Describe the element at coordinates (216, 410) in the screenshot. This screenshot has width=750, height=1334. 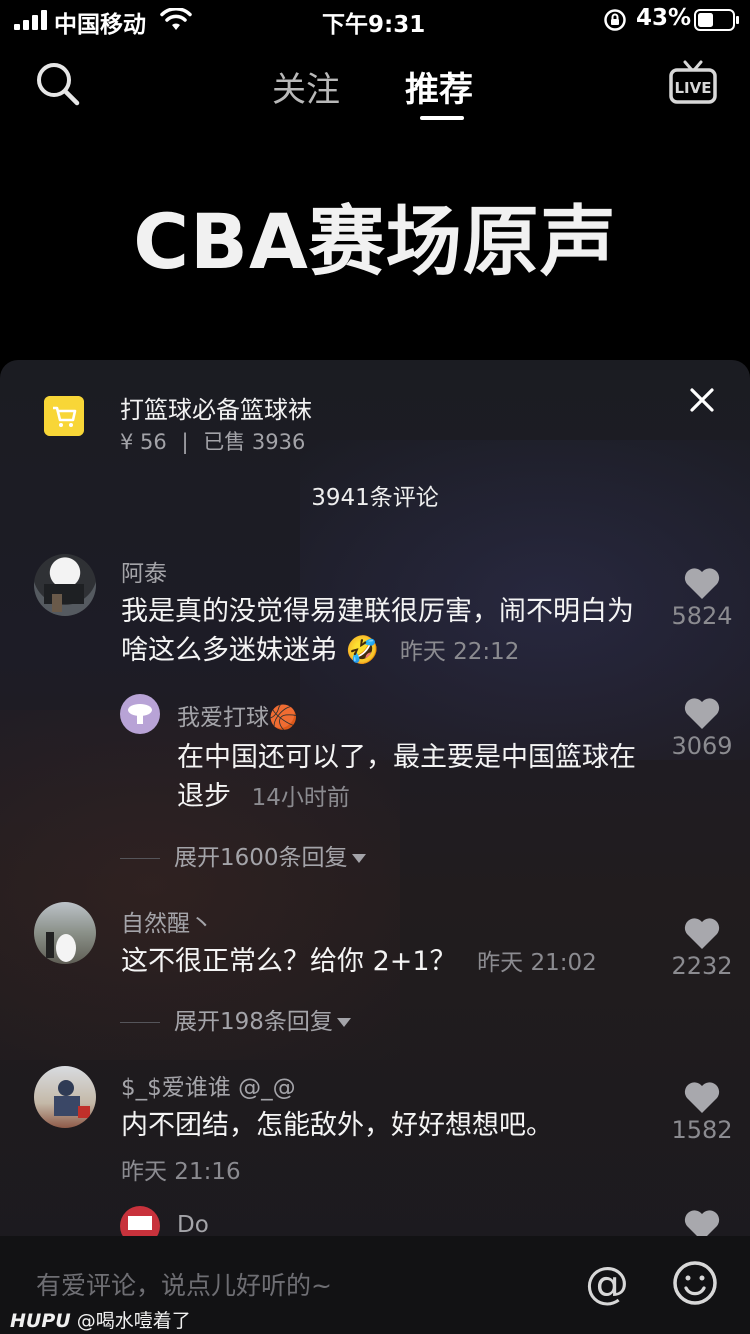
I see `product-name: 打篮球必备篮球袜` at that location.